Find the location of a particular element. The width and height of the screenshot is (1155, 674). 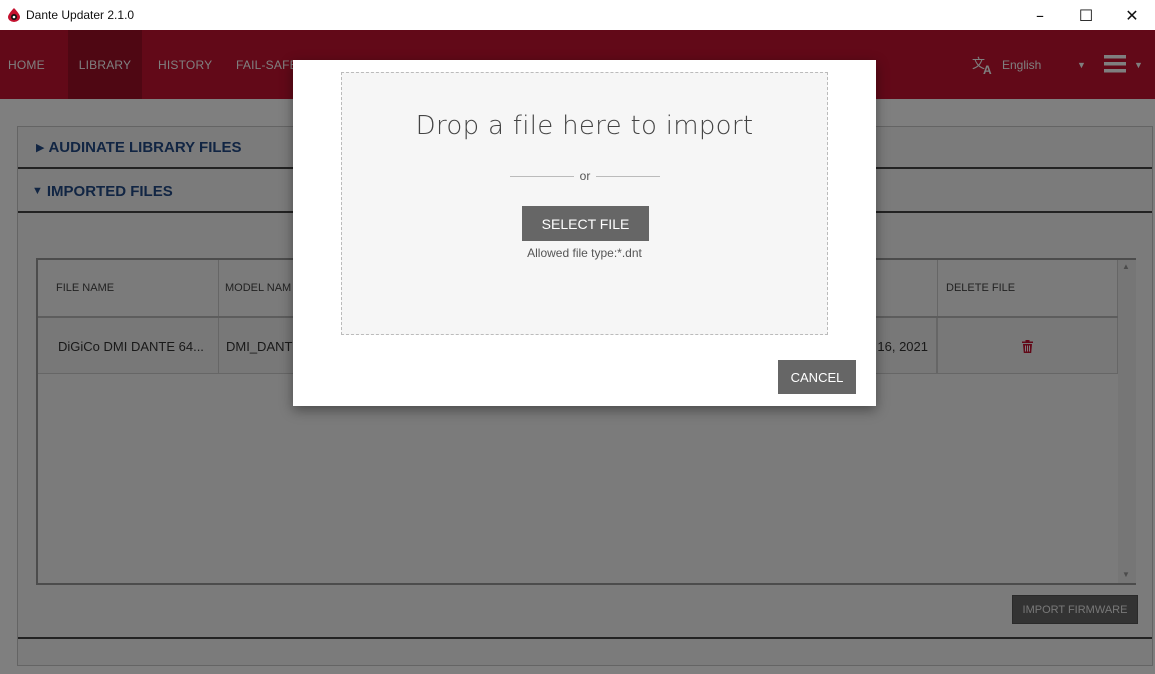

dante-logo-icon is located at coordinates (14, 15).